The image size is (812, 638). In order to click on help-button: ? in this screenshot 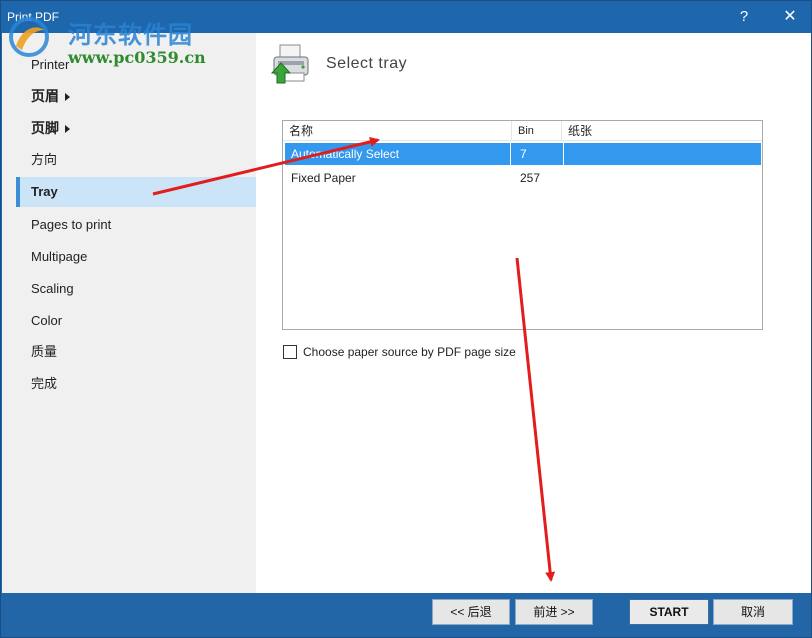, I will do `click(744, 17)`.